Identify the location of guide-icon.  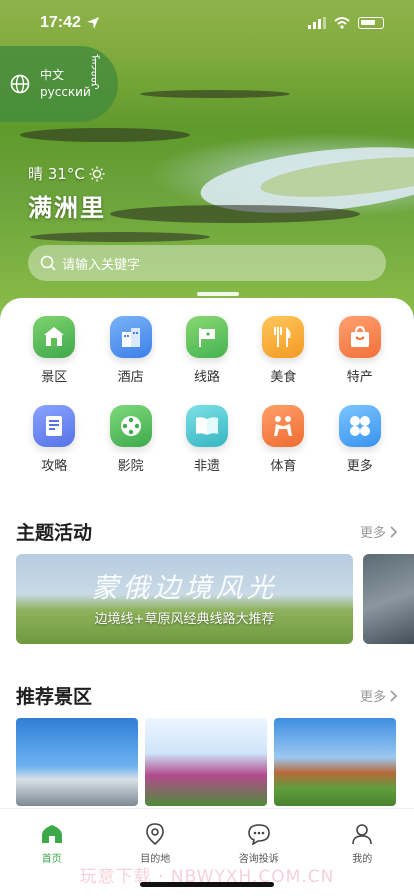
(54, 426).